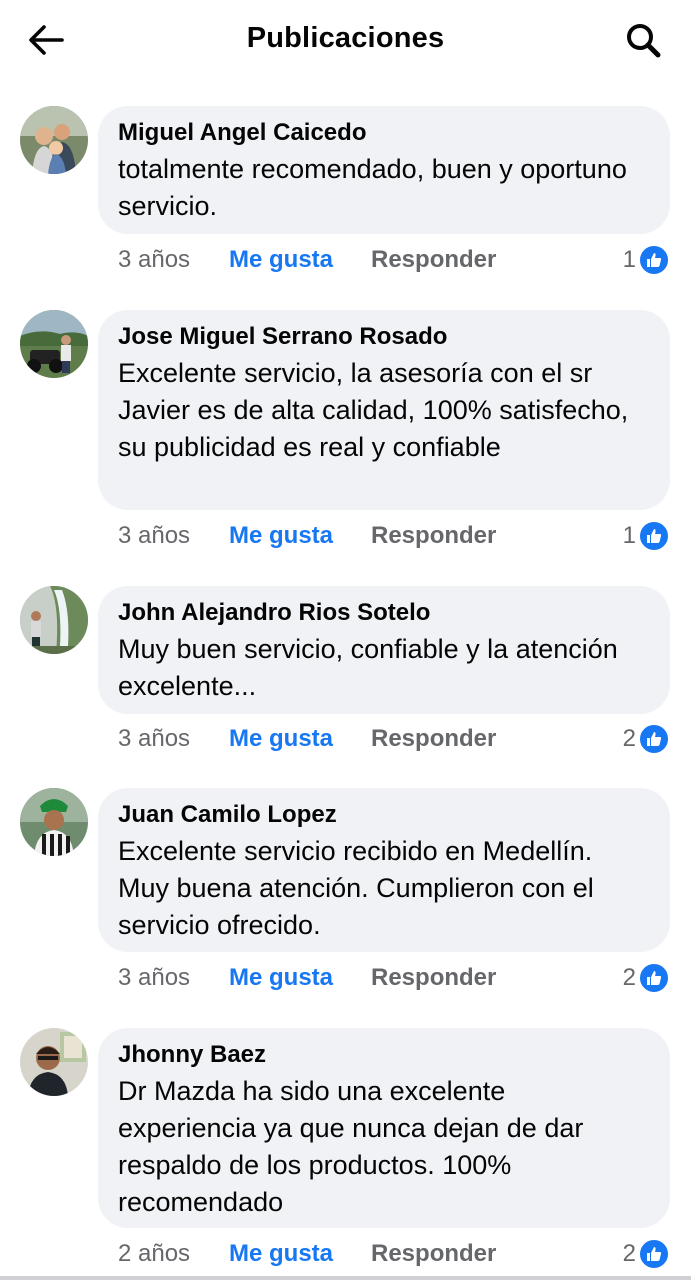  I want to click on comment-author: Juan Camilo Lopez, so click(384, 815).